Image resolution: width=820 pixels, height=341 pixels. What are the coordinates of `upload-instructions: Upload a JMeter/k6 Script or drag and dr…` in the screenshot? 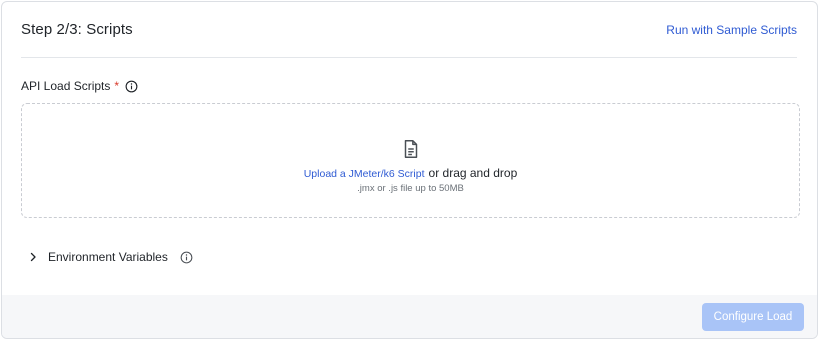 It's located at (411, 173).